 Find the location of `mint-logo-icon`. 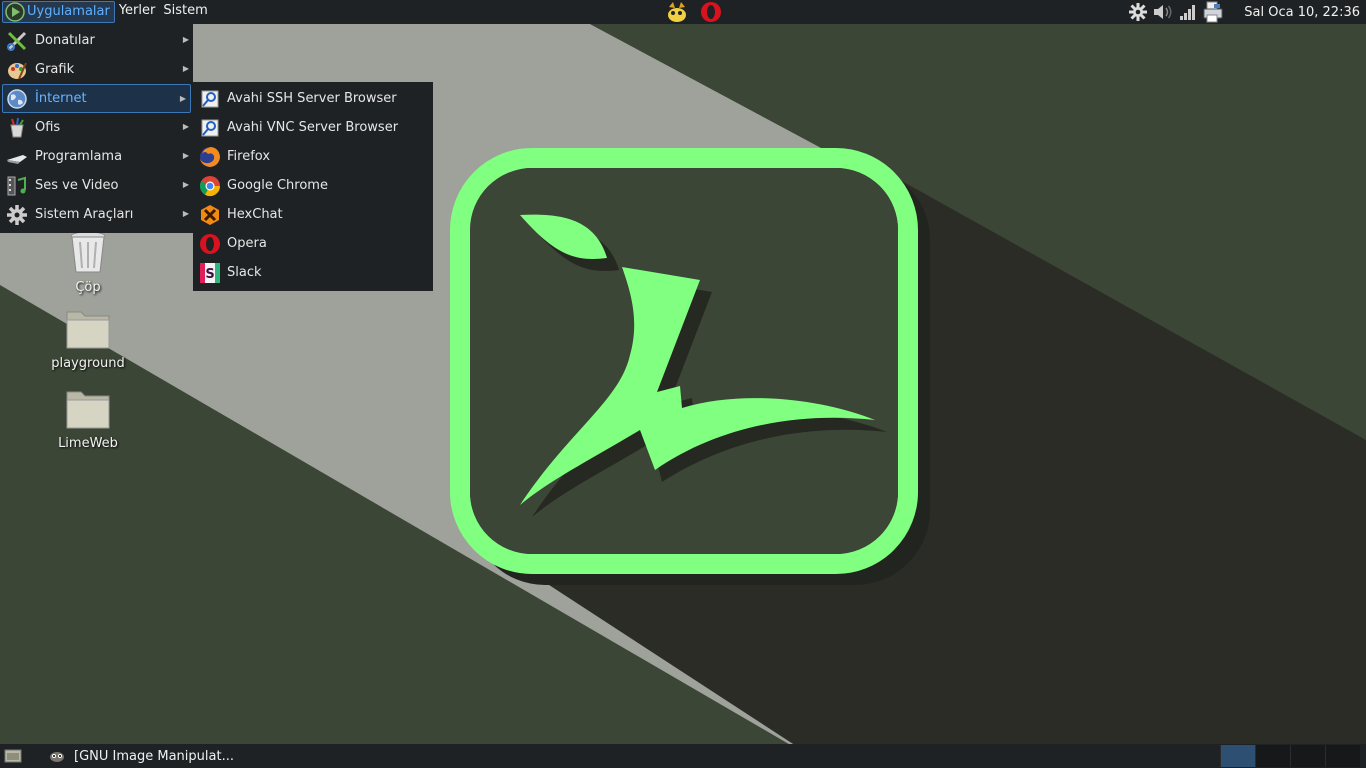

mint-logo-icon is located at coordinates (15, 12).